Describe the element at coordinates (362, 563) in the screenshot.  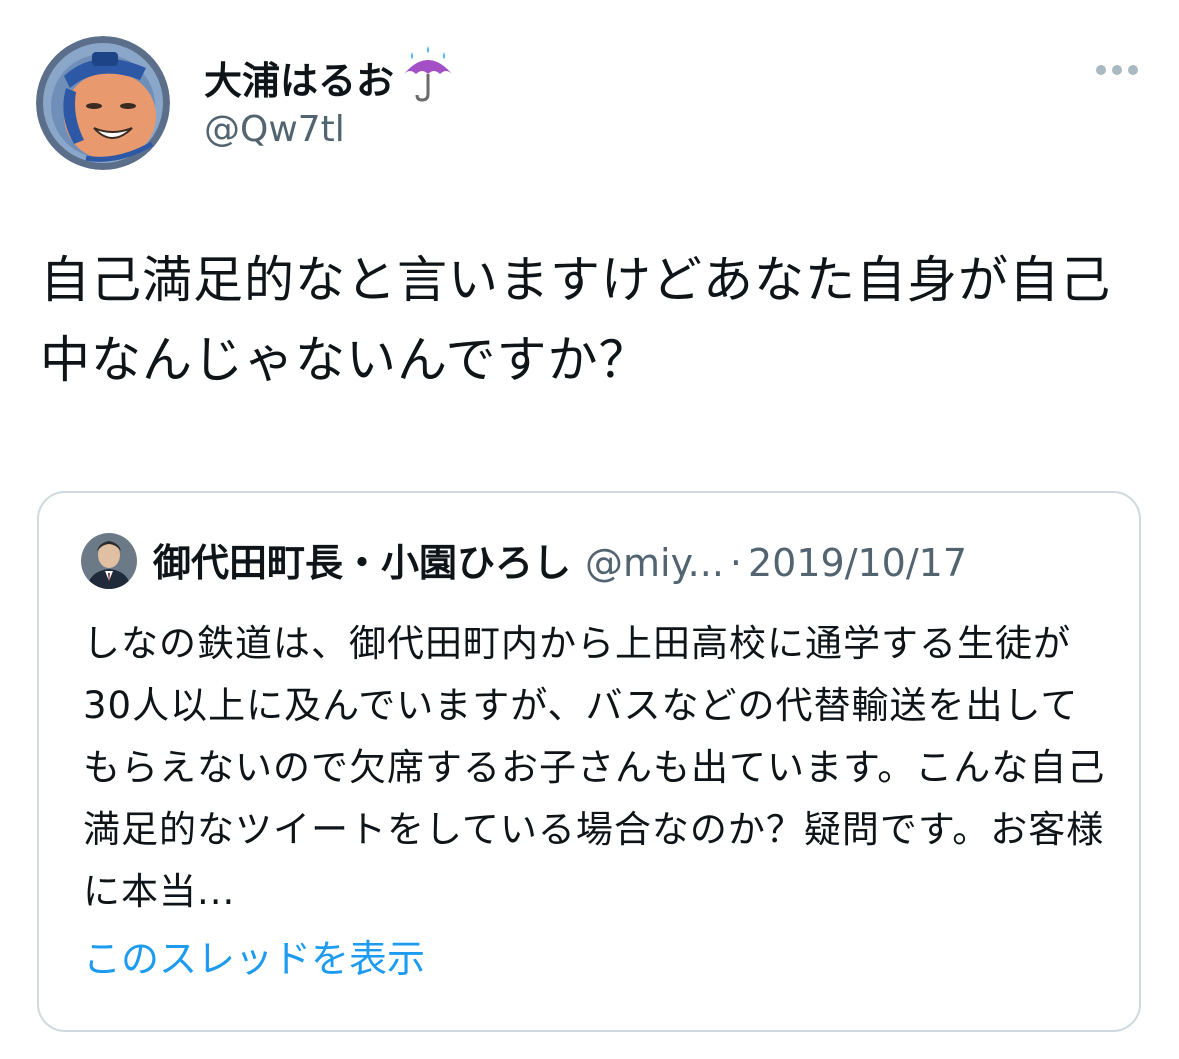
I see `quoted-display-name: 御代田町長・小園ひろし` at that location.